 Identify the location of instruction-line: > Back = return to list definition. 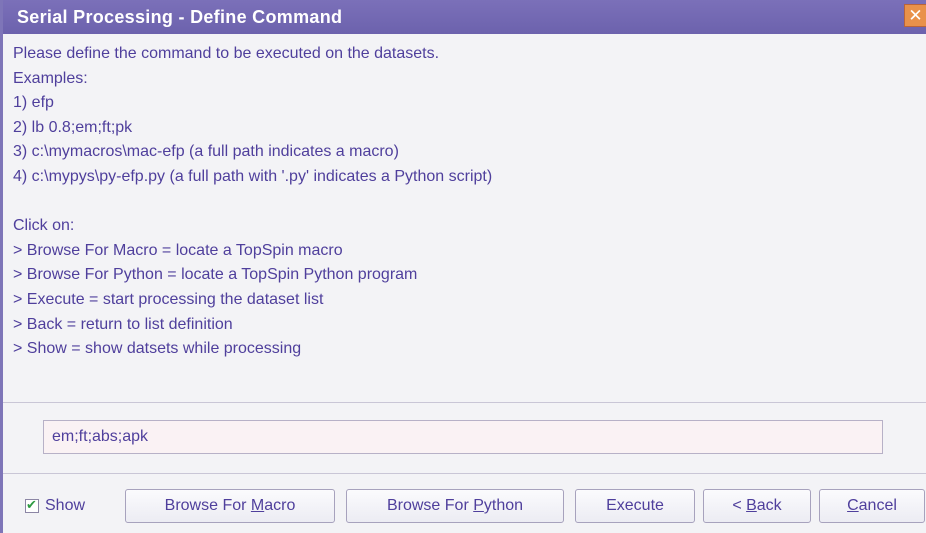
(123, 324).